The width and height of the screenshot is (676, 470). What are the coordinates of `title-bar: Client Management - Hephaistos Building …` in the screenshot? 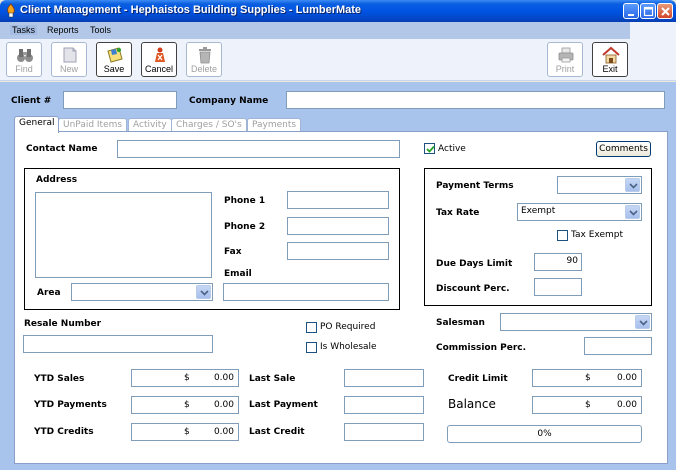 It's located at (338, 11).